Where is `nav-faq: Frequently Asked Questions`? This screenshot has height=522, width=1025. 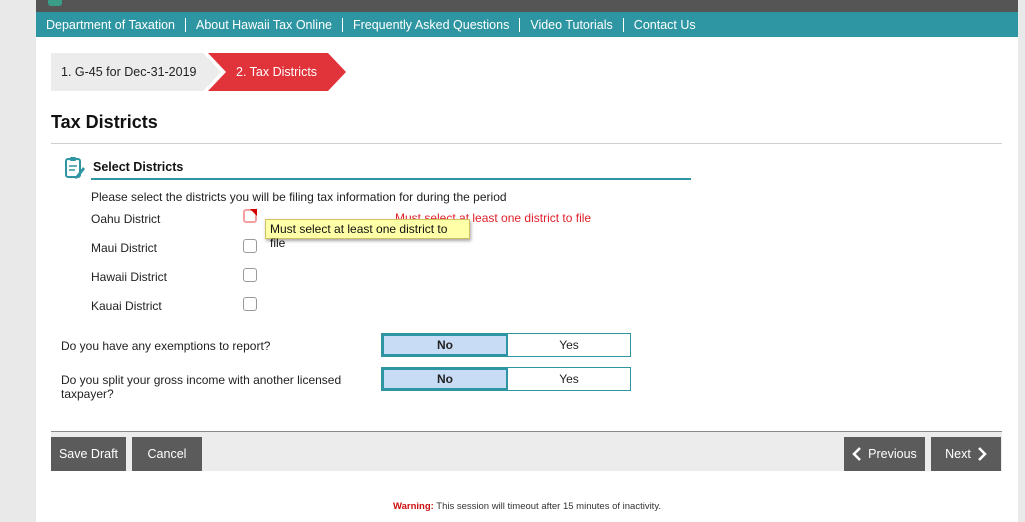
nav-faq: Frequently Asked Questions is located at coordinates (430, 24).